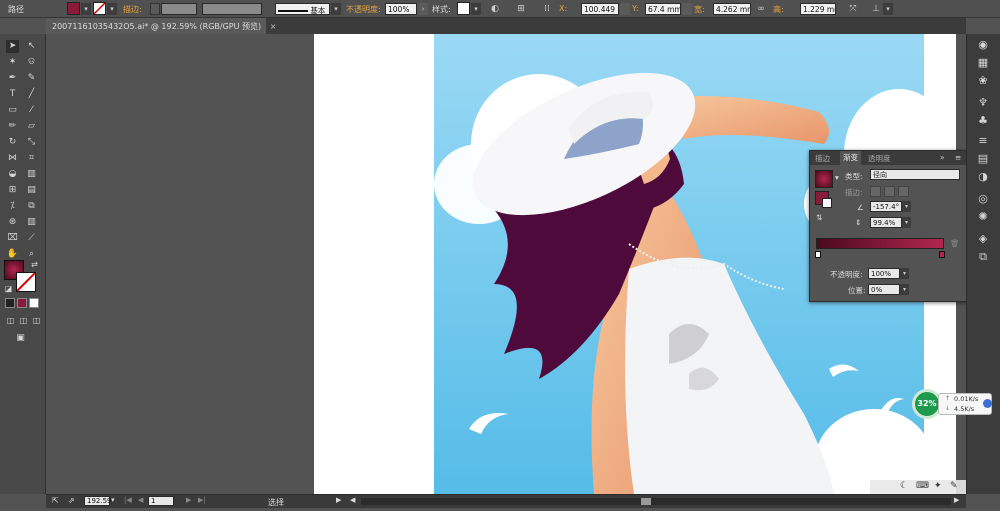 This screenshot has height=511, width=1000. Describe the element at coordinates (12, 142) in the screenshot. I see `rotate-tool-icon: ↻` at that location.